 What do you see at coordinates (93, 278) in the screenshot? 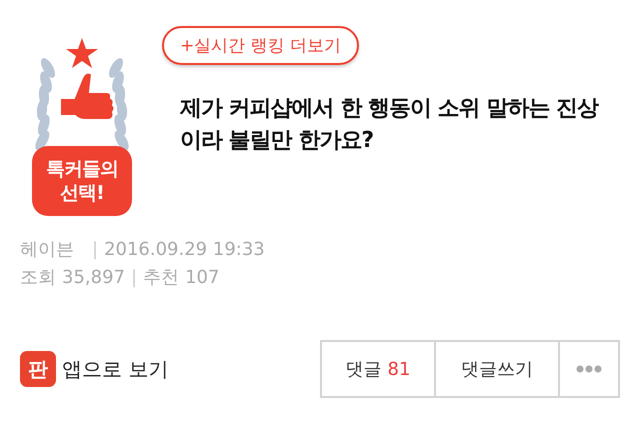
I see `views-count: 35,897` at bounding box center [93, 278].